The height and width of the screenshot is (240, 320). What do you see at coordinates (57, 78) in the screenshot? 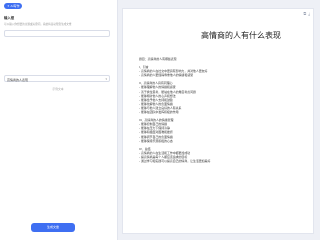
I see `topic-select: 高情商的人表现 ▾` at bounding box center [57, 78].